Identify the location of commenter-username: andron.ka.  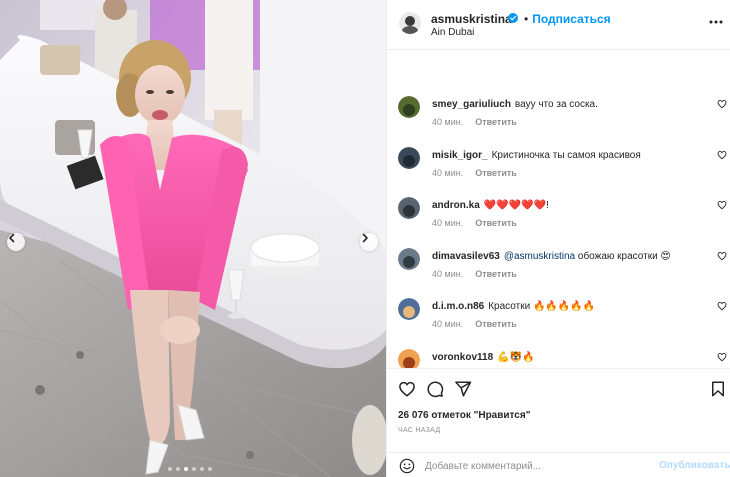
(456, 205).